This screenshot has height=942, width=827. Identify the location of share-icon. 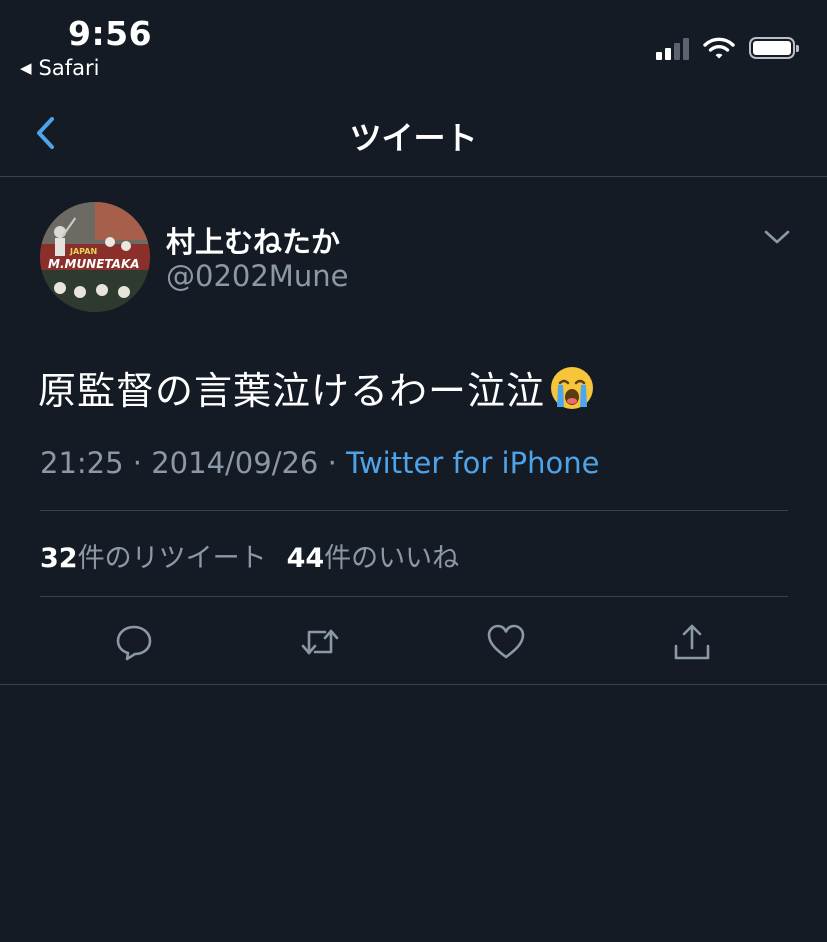
(692, 642).